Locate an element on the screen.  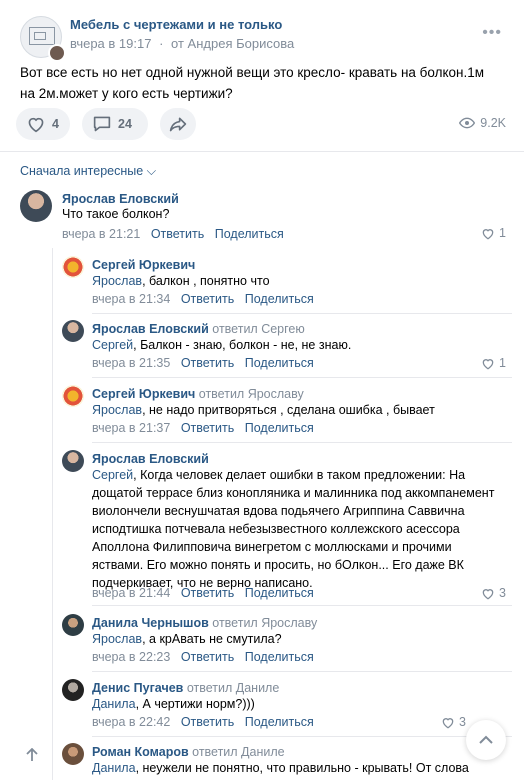
scroll-top-button is located at coordinates (486, 740).